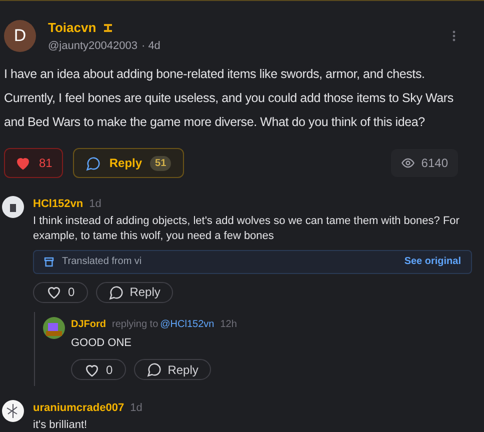 The image size is (484, 432). I want to click on eye-icon, so click(408, 163).